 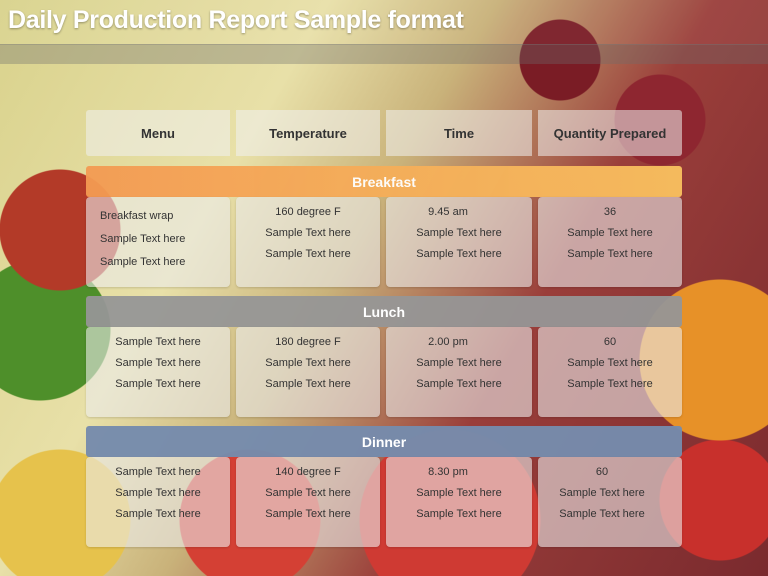 I want to click on cell-line: 8.30 pm, so click(x=448, y=472).